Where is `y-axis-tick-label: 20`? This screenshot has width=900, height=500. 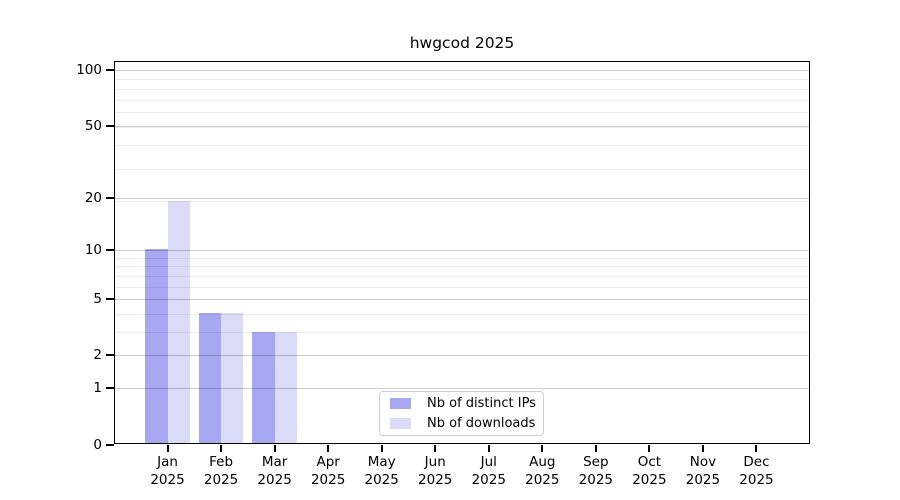
y-axis-tick-label: 20 is located at coordinates (93, 197).